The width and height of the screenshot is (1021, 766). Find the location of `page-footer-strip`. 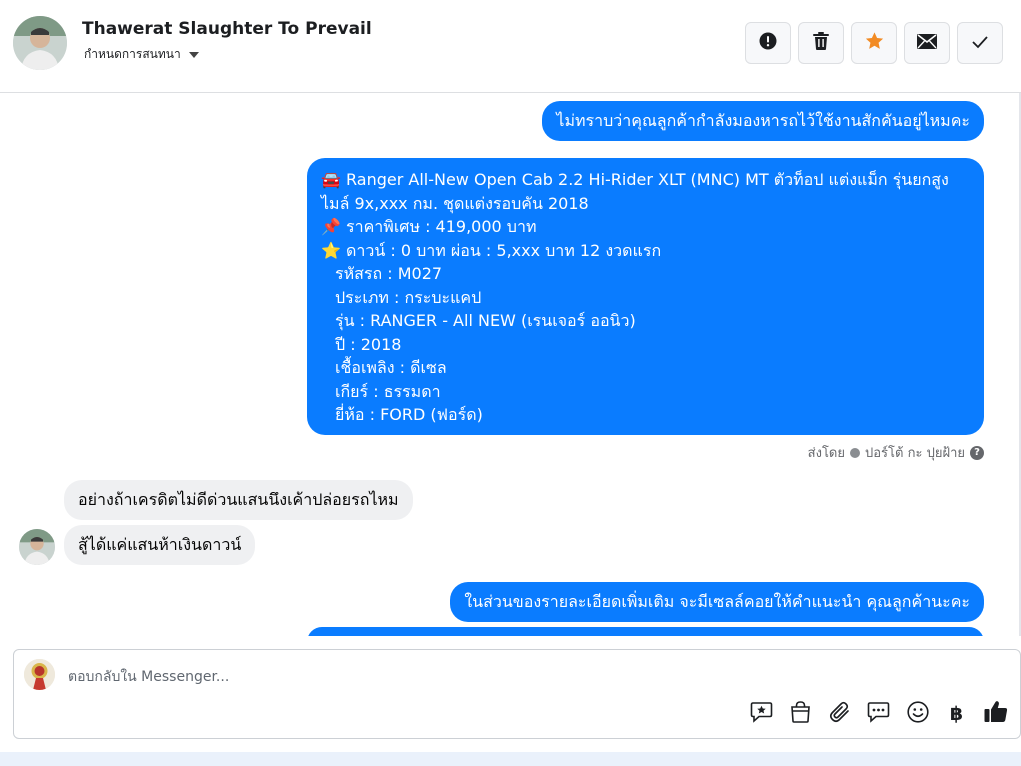

page-footer-strip is located at coordinates (510, 759).